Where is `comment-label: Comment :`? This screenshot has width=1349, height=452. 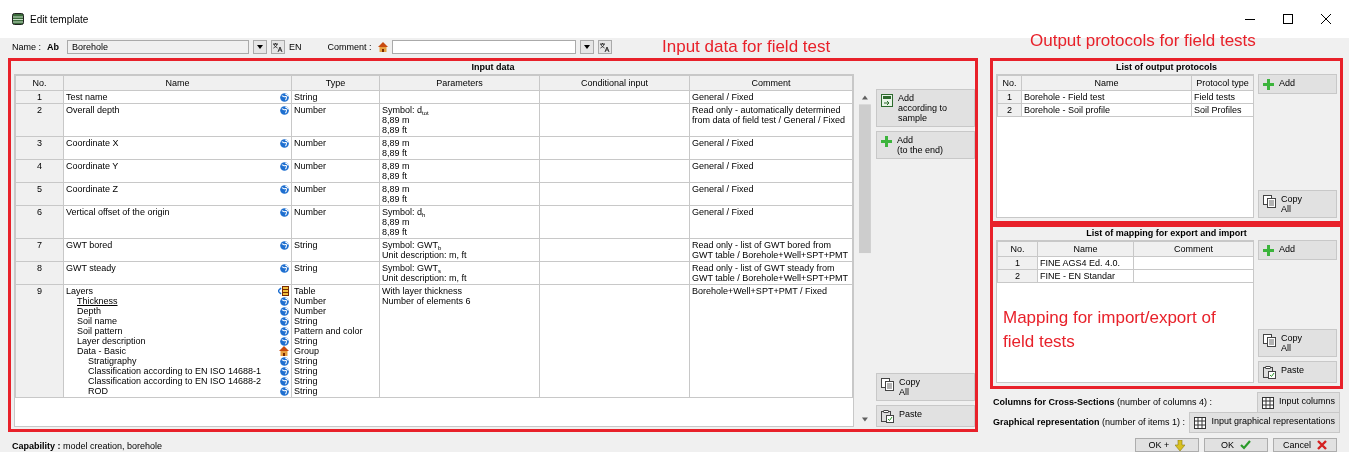 comment-label: Comment : is located at coordinates (349, 47).